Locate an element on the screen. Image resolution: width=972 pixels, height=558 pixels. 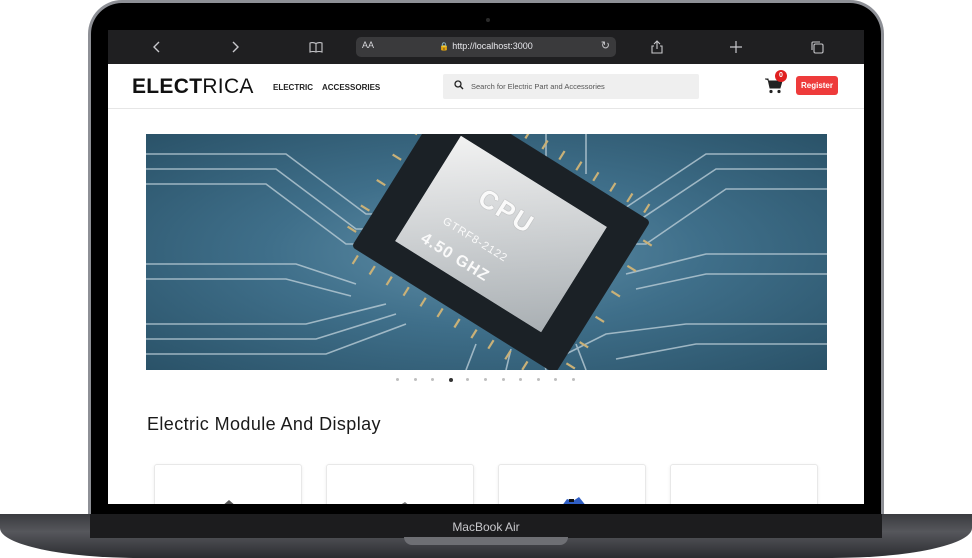
register-button: Register is located at coordinates (817, 85).